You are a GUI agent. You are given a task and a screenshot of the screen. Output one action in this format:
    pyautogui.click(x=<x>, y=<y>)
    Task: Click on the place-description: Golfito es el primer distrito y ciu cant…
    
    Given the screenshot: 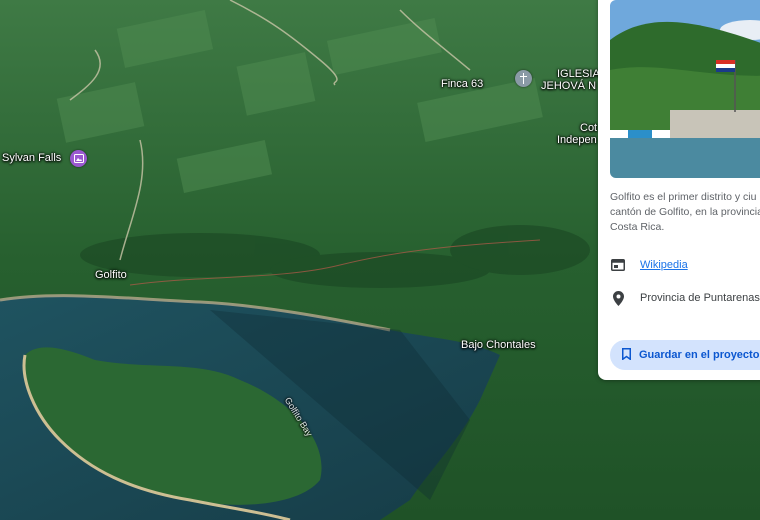 What is the action you would take?
    pyautogui.click(x=685, y=212)
    